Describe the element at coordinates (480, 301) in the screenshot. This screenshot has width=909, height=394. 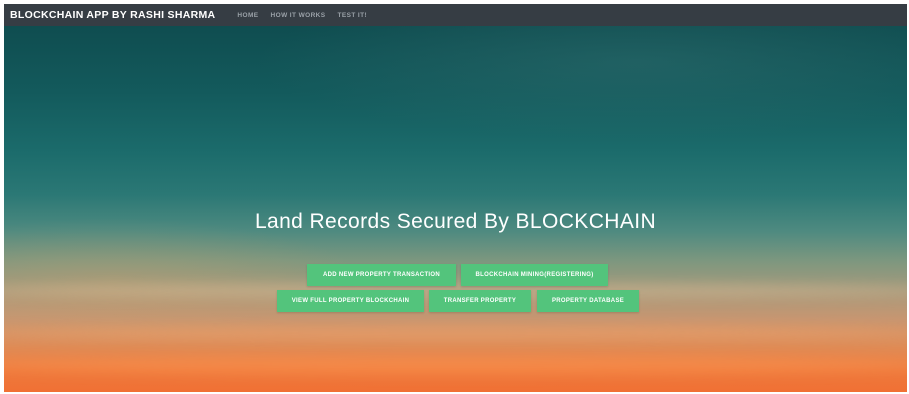
I see `transfer-property-button: TRANSFER PROPERTY` at that location.